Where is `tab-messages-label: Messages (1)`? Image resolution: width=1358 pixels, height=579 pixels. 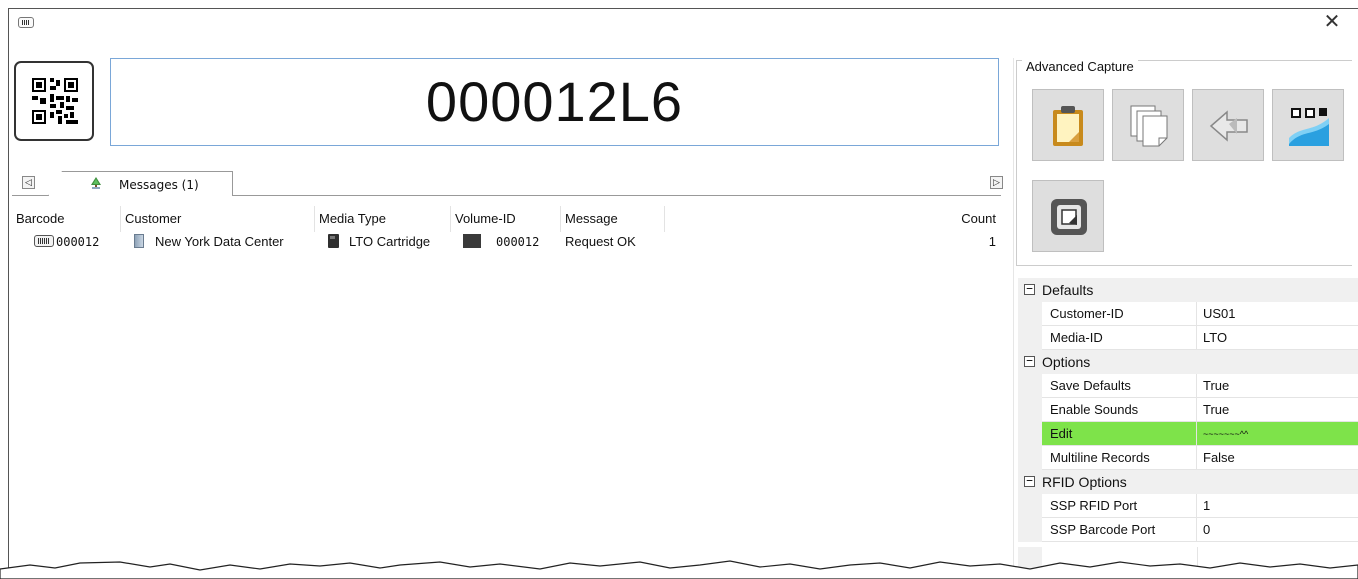 tab-messages-label: Messages (1) is located at coordinates (159, 185).